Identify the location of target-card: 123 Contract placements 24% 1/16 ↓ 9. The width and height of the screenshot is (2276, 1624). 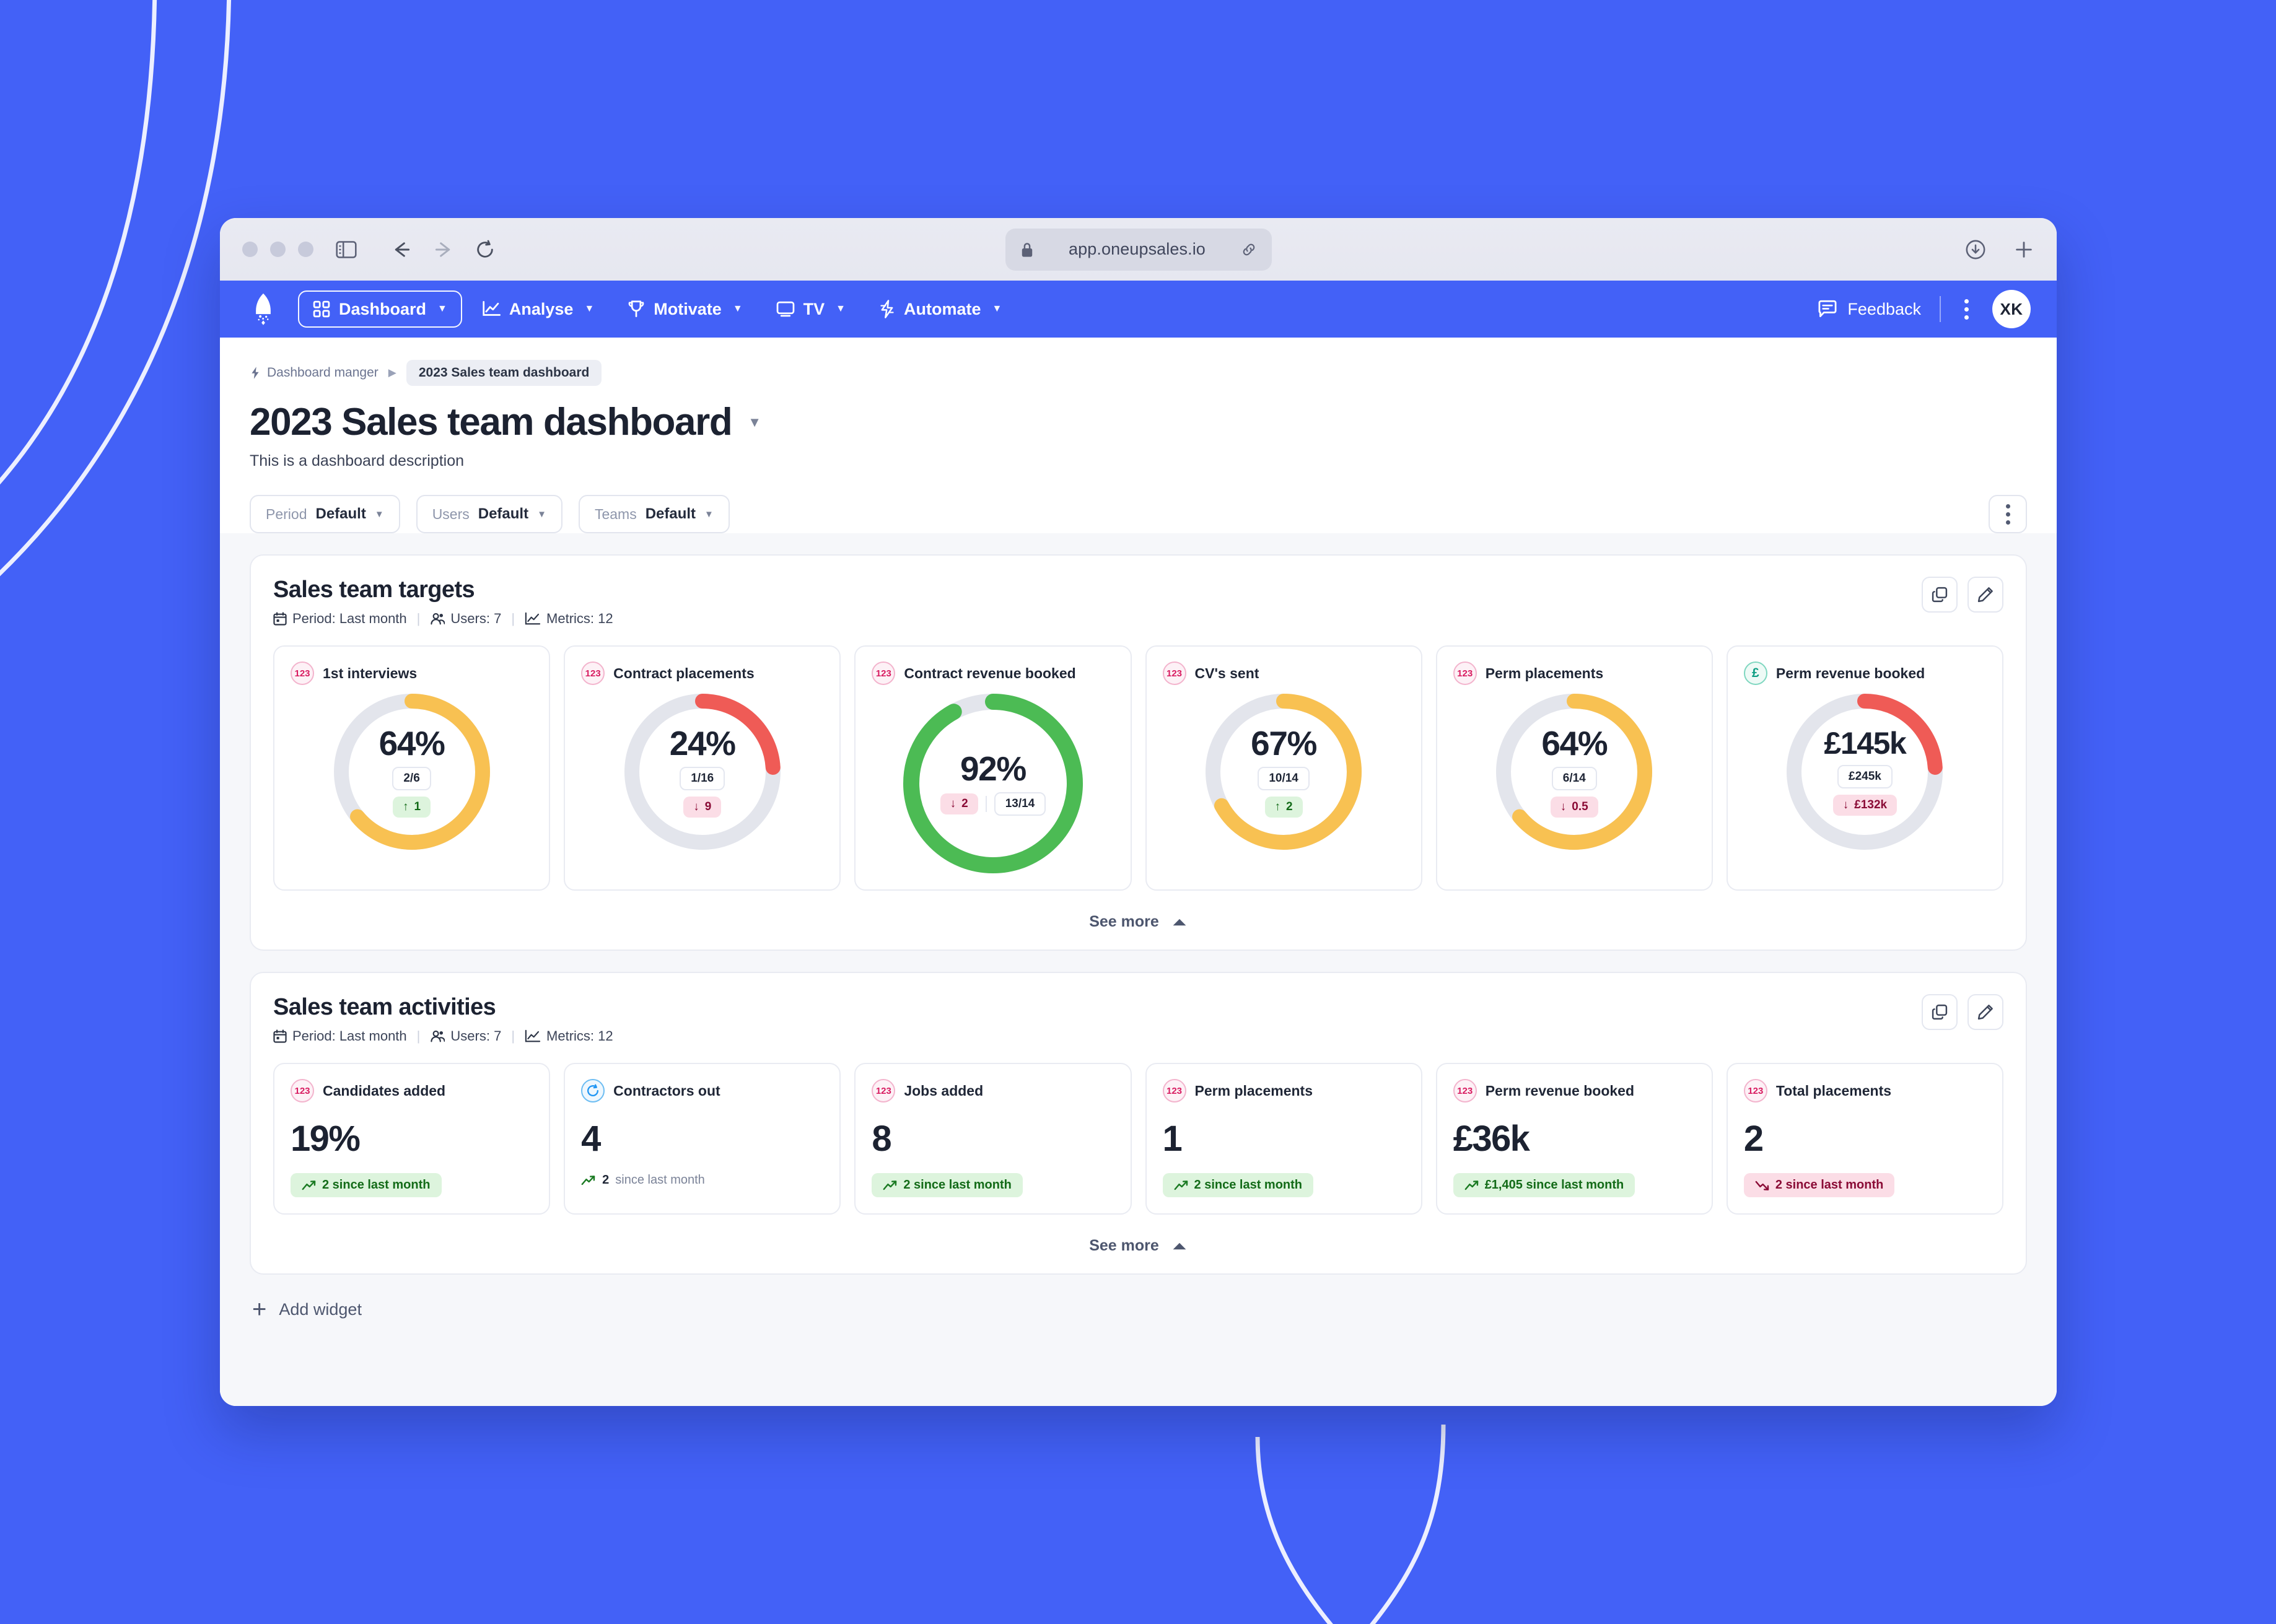
(702, 768).